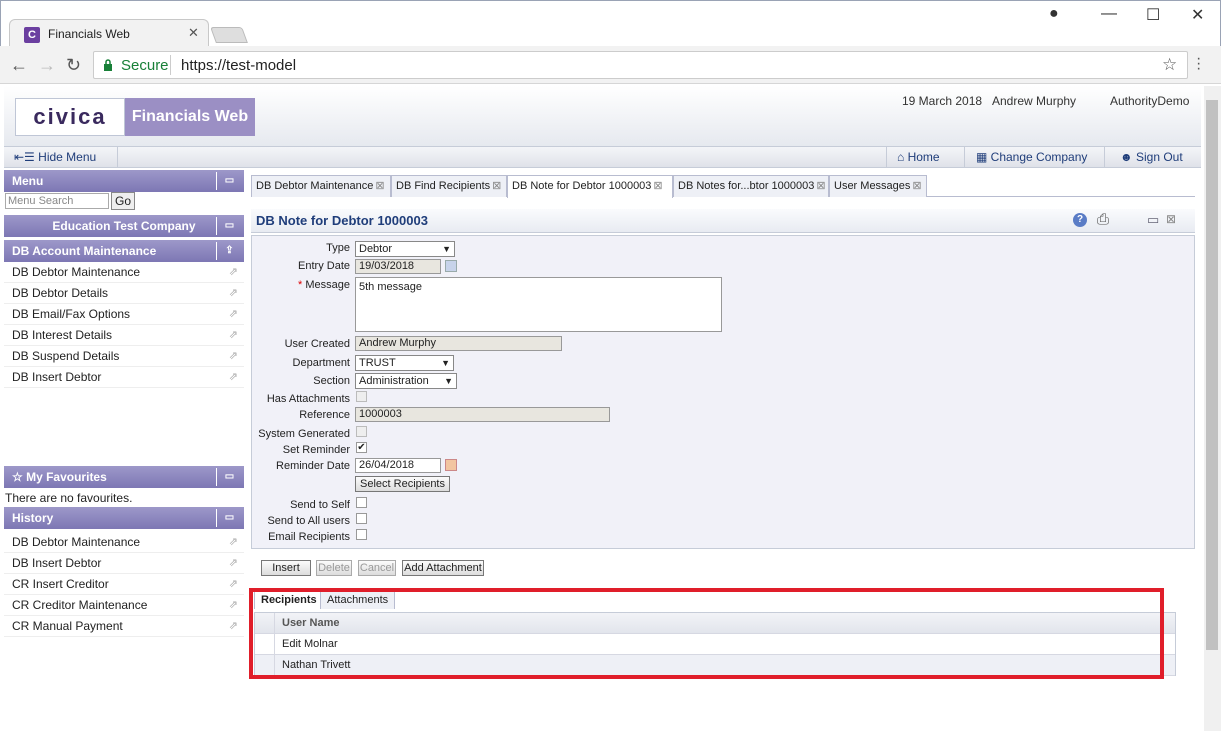 Image resolution: width=1221 pixels, height=731 pixels. I want to click on send-to-all-checkbox, so click(361, 518).